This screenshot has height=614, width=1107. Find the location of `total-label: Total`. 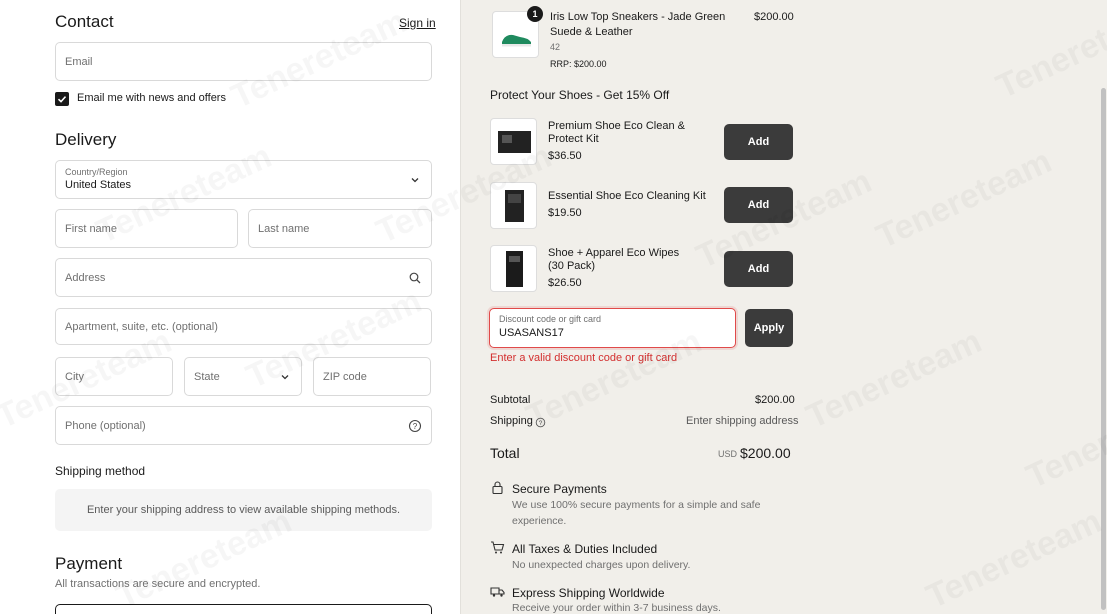

total-label: Total is located at coordinates (505, 453).